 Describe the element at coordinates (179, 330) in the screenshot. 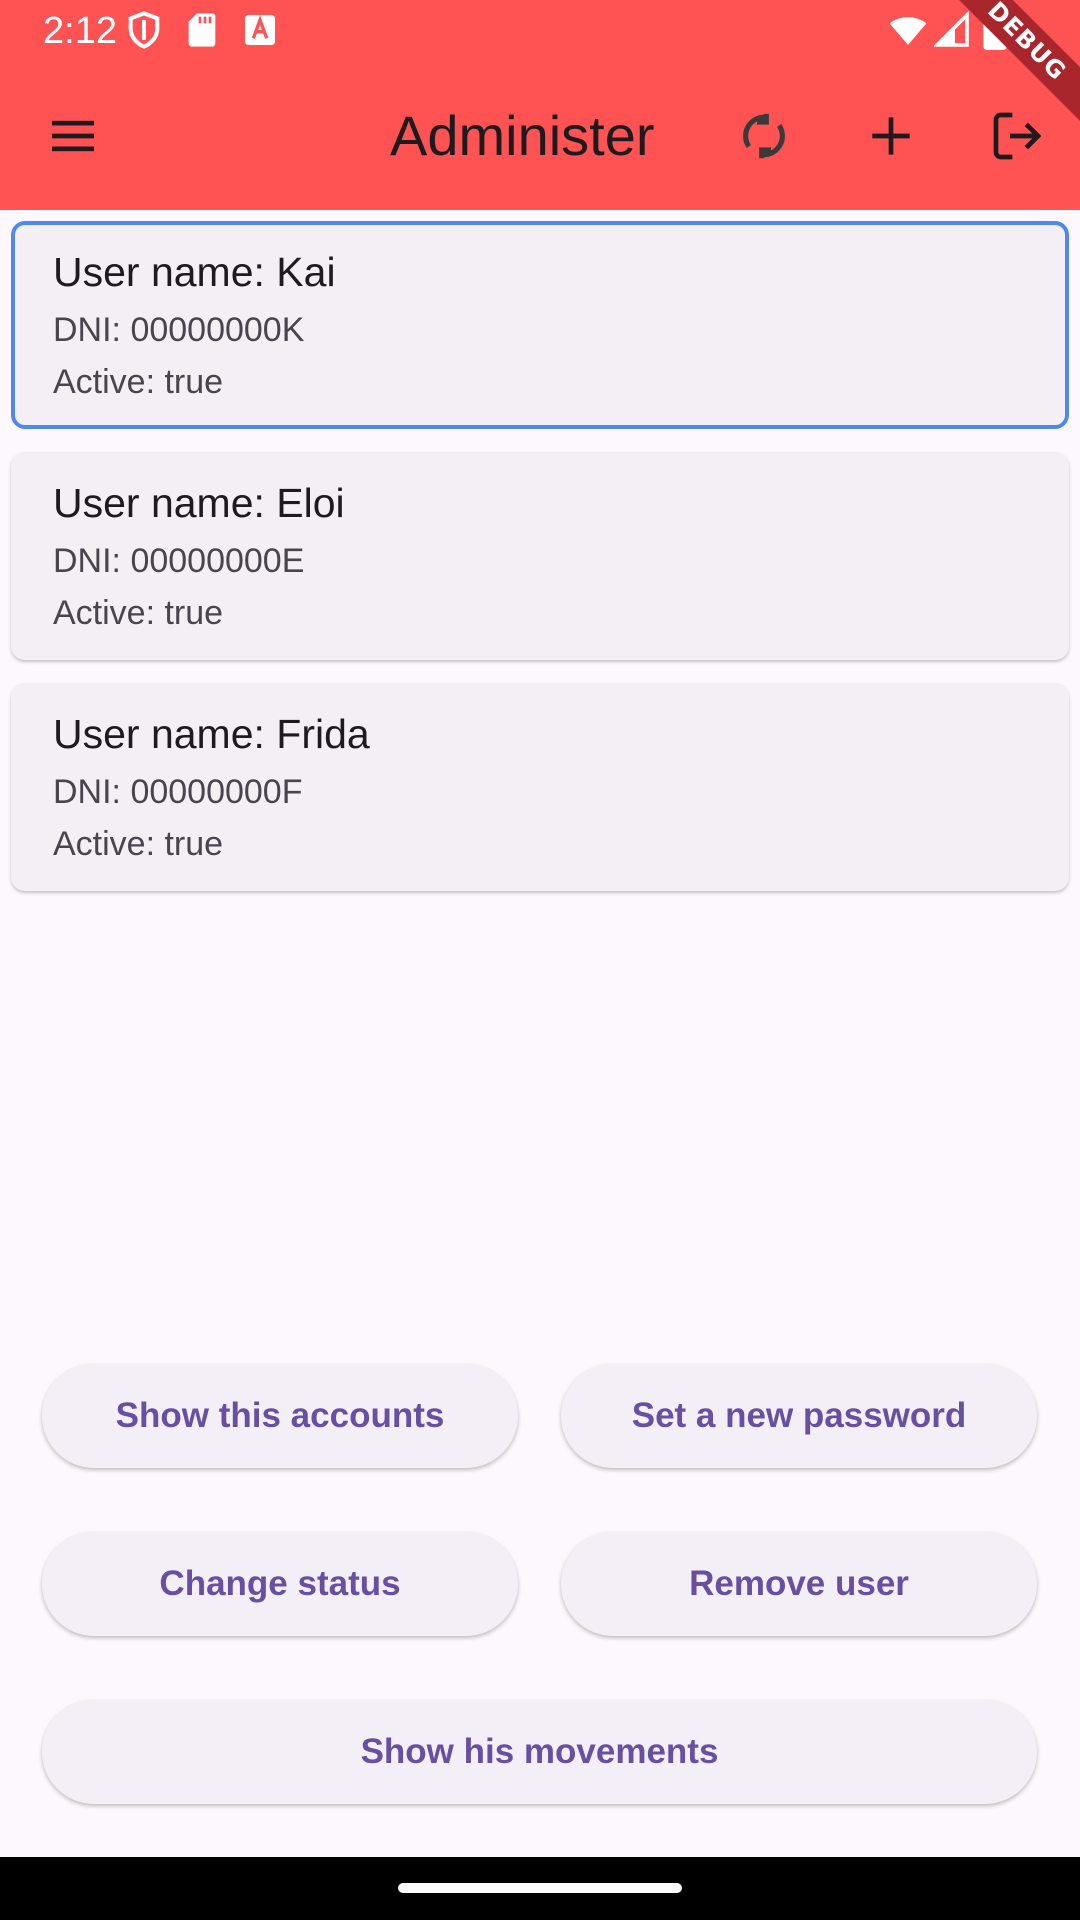

I see `user-dni: DNI: 00000000K` at that location.